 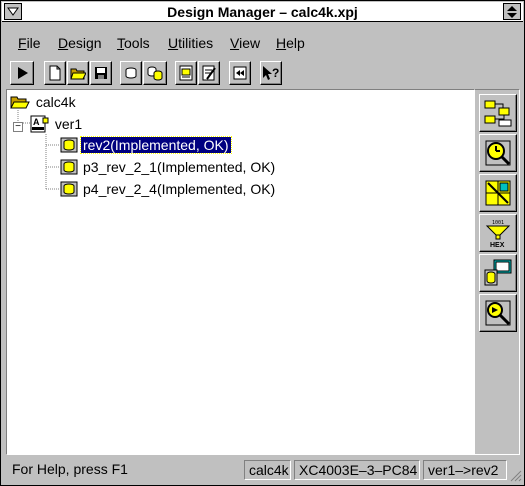 I want to click on status-help-text: For Help, press F1, so click(x=70, y=469).